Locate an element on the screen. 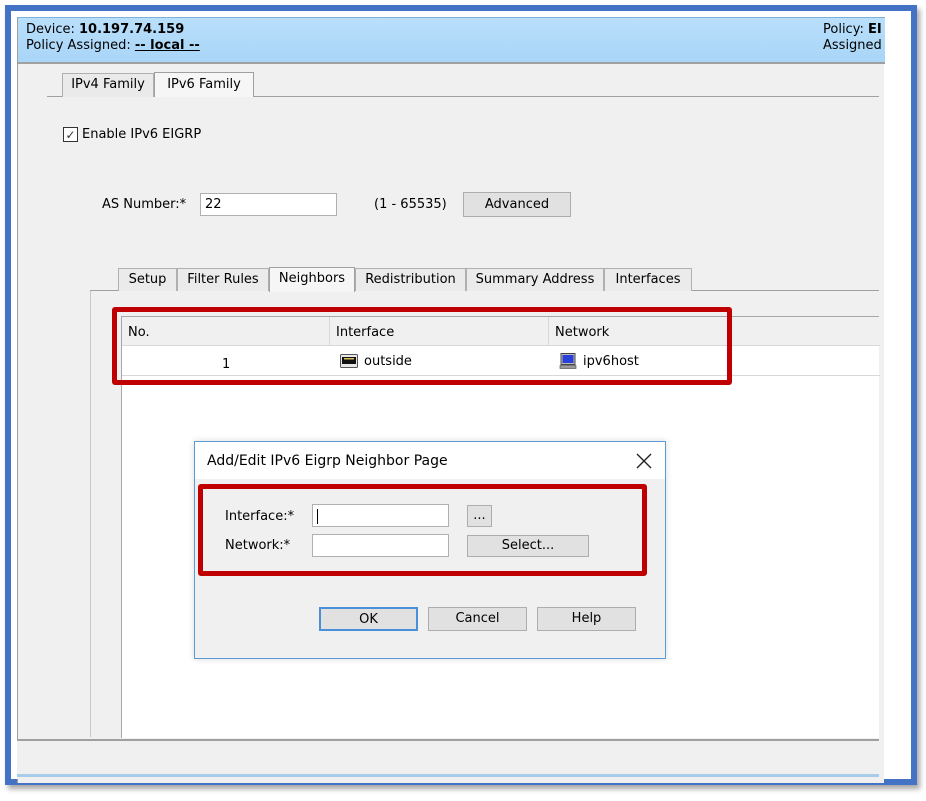 Image resolution: width=926 pixels, height=801 pixels. cell-network: ipv6host is located at coordinates (599, 361).